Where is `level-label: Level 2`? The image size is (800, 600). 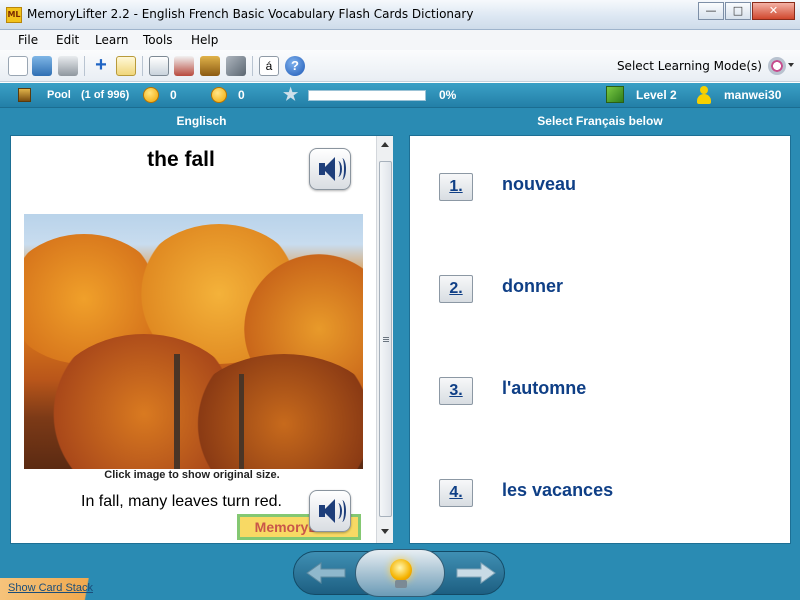
level-label: Level 2 is located at coordinates (656, 95).